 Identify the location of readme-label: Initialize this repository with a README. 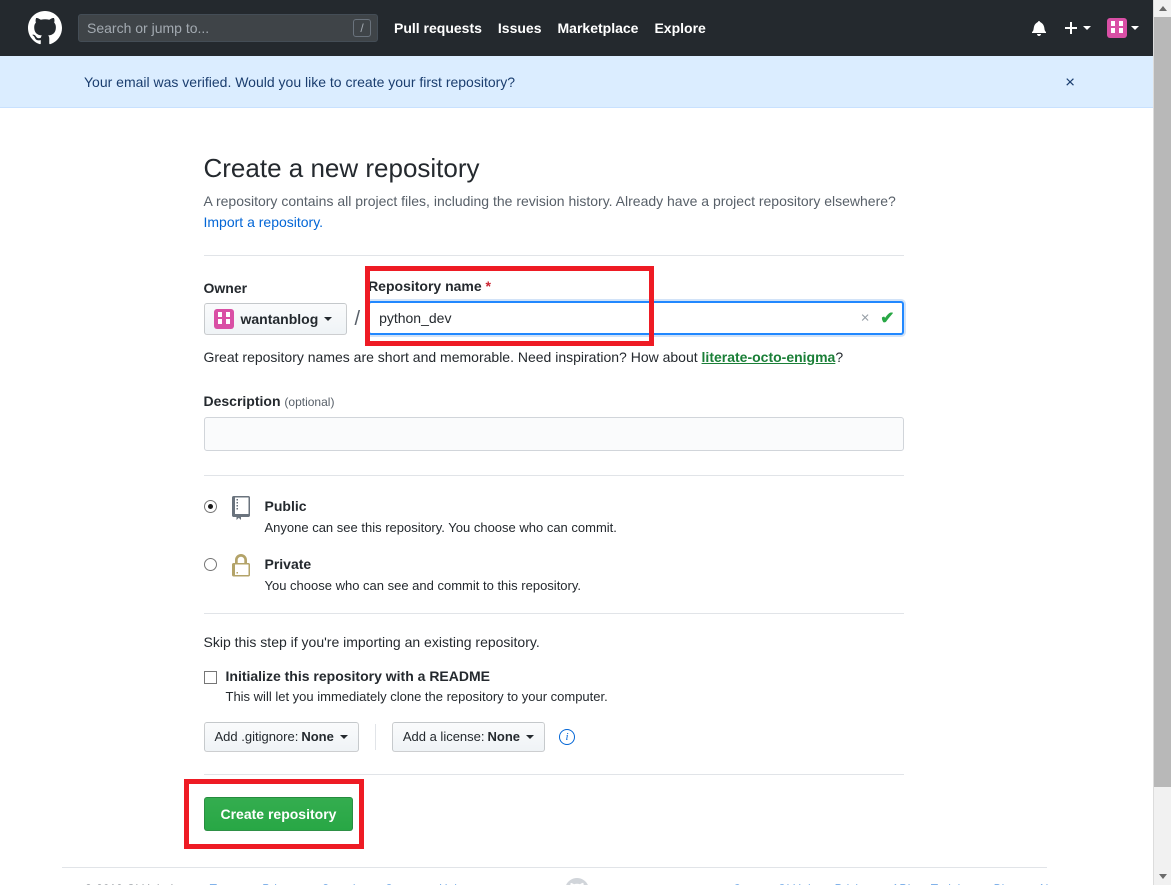
(357, 675).